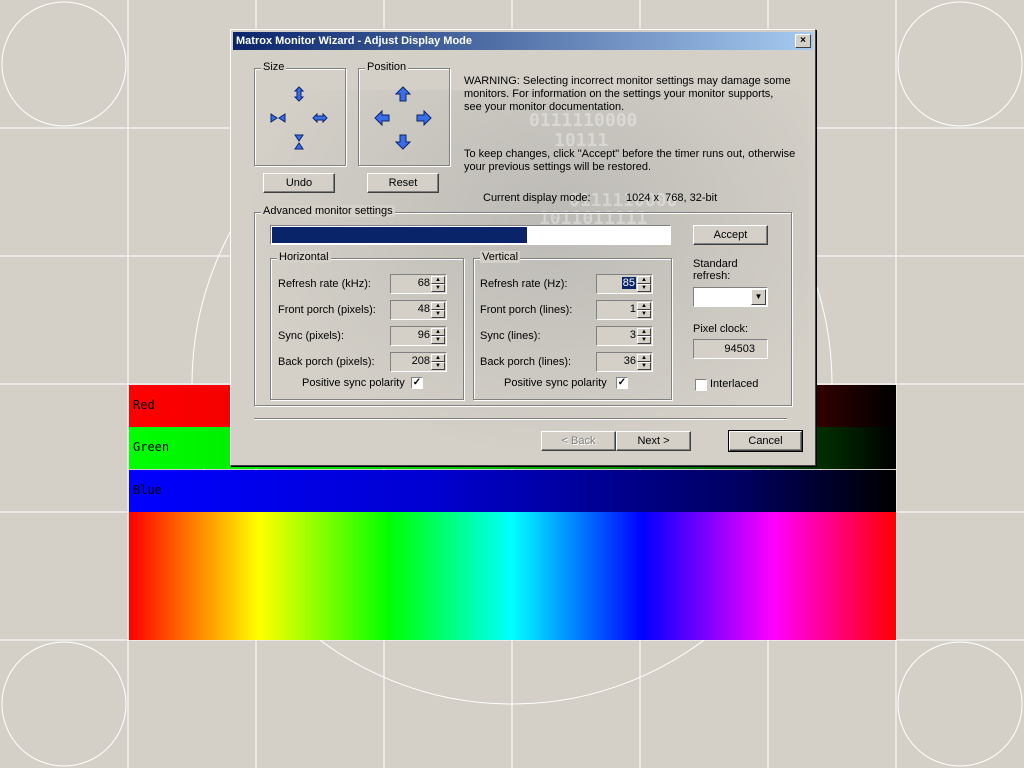  Describe the element at coordinates (311, 336) in the screenshot. I see `h-sync-label: Sync (pixels):` at that location.